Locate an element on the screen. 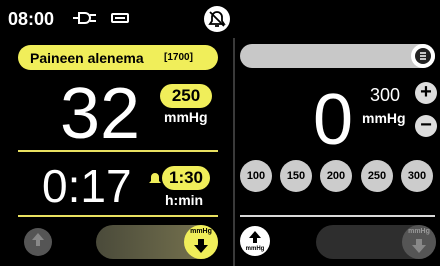 The image size is (440, 266). status-bar: 08:00 is located at coordinates (220, 19).